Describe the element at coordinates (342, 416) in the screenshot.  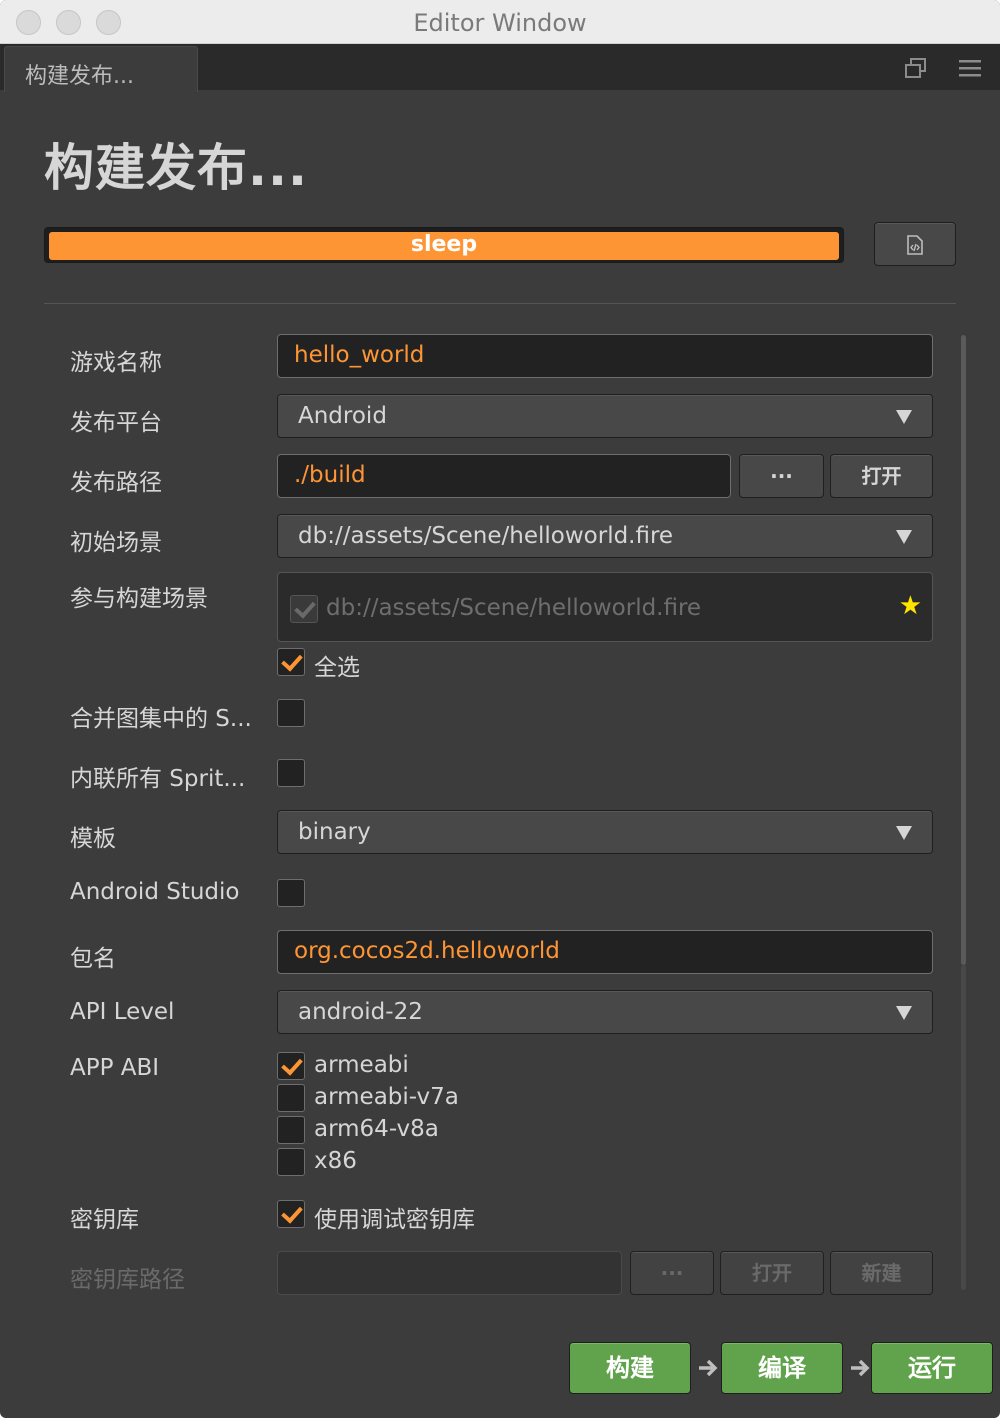
I see `platform-value: Android` at that location.